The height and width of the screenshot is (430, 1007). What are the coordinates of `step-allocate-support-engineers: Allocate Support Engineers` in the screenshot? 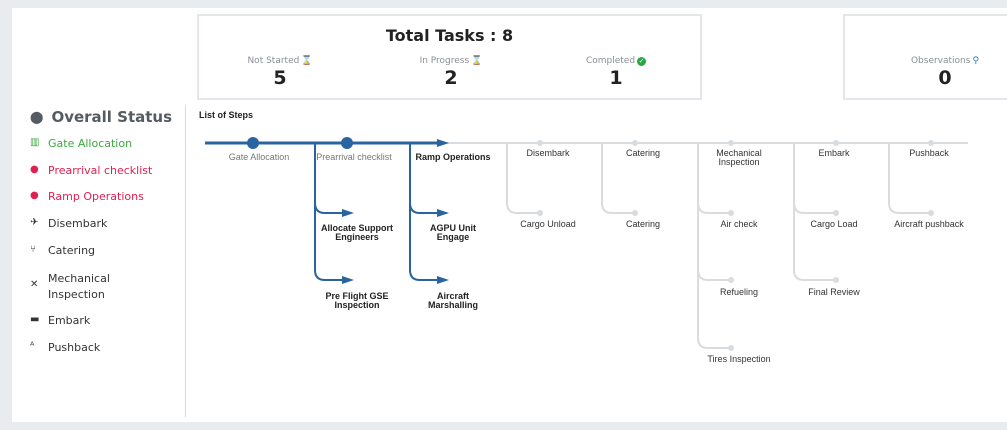 It's located at (357, 233).